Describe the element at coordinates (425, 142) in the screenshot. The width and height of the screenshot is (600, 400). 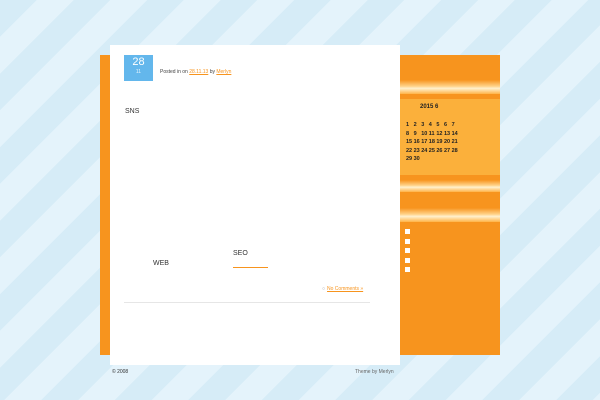
I see `calendar-day: 17` at that location.